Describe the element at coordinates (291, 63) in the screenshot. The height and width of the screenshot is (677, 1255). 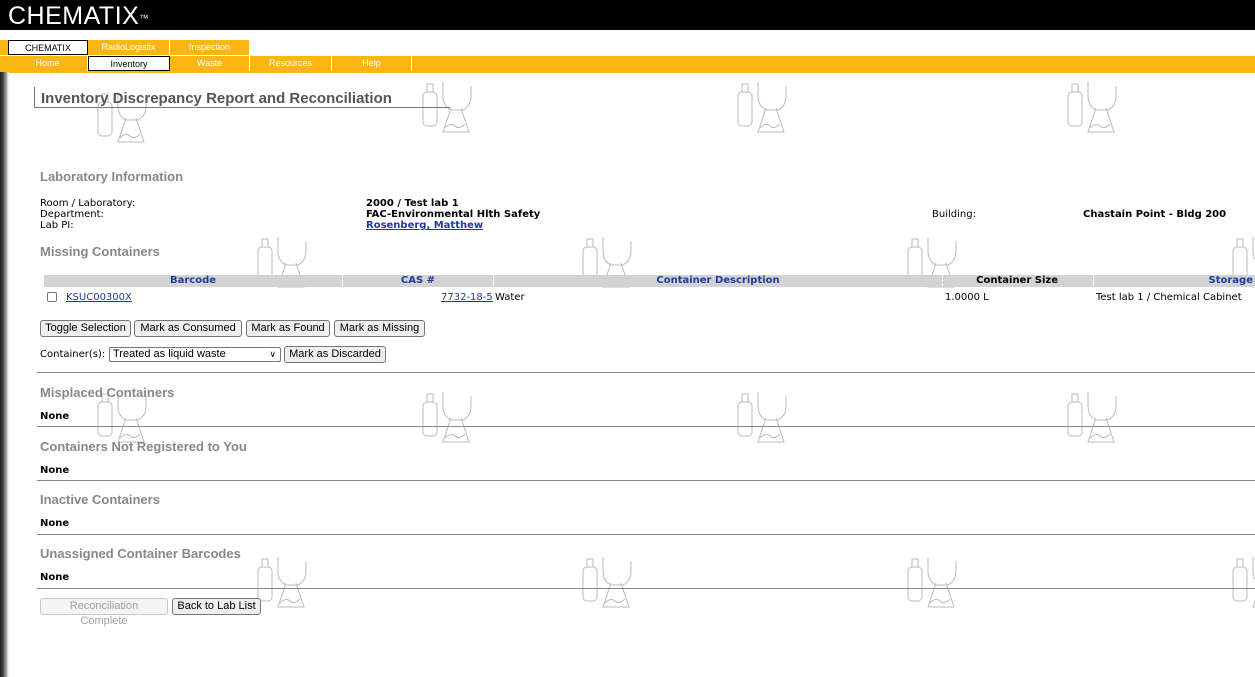
I see `nav-resources: Resources` at that location.